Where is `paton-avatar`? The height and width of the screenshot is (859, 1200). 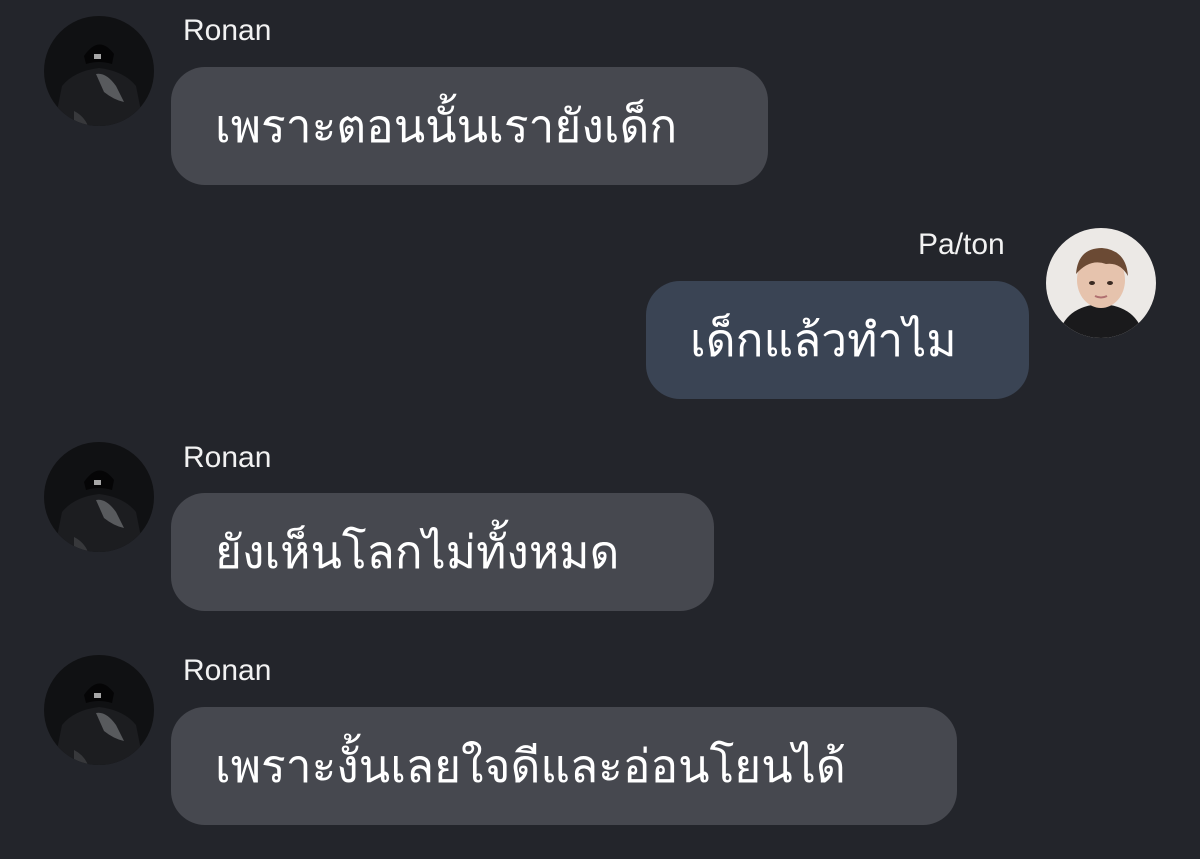
paton-avatar is located at coordinates (1101, 283).